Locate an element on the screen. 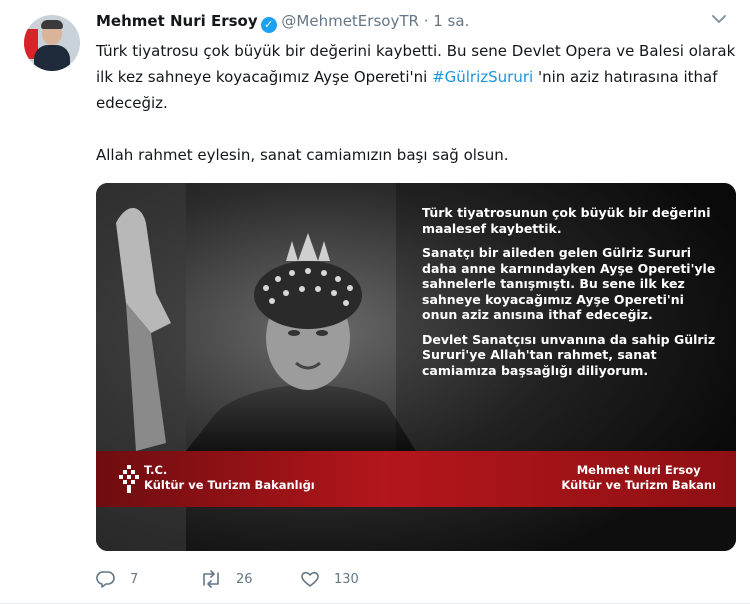  like-button: 130 is located at coordinates (329, 579).